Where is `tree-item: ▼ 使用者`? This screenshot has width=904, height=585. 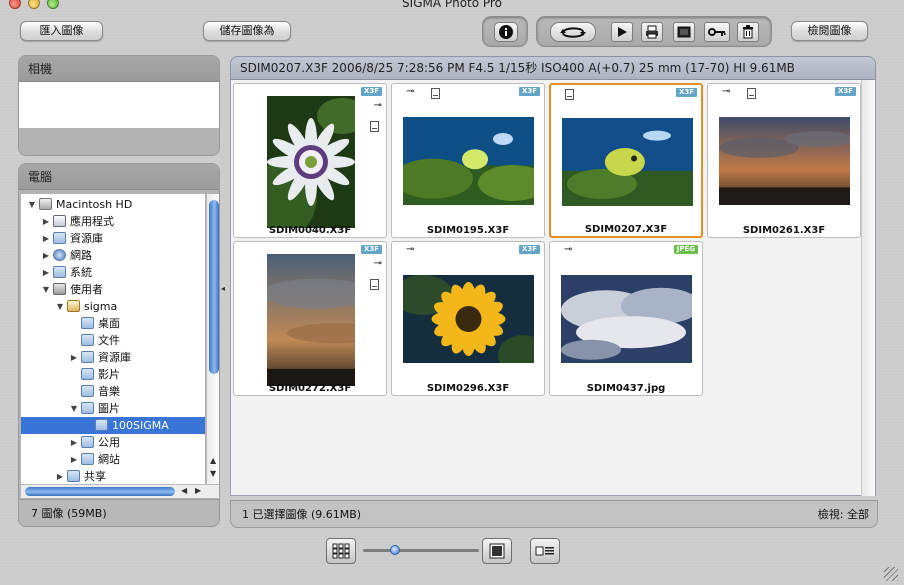 tree-item: ▼ 使用者 is located at coordinates (113, 289).